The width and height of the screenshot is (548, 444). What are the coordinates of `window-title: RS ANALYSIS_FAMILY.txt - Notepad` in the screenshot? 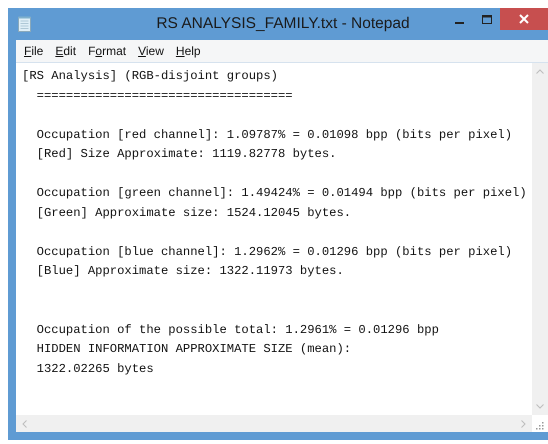 It's located at (283, 24).